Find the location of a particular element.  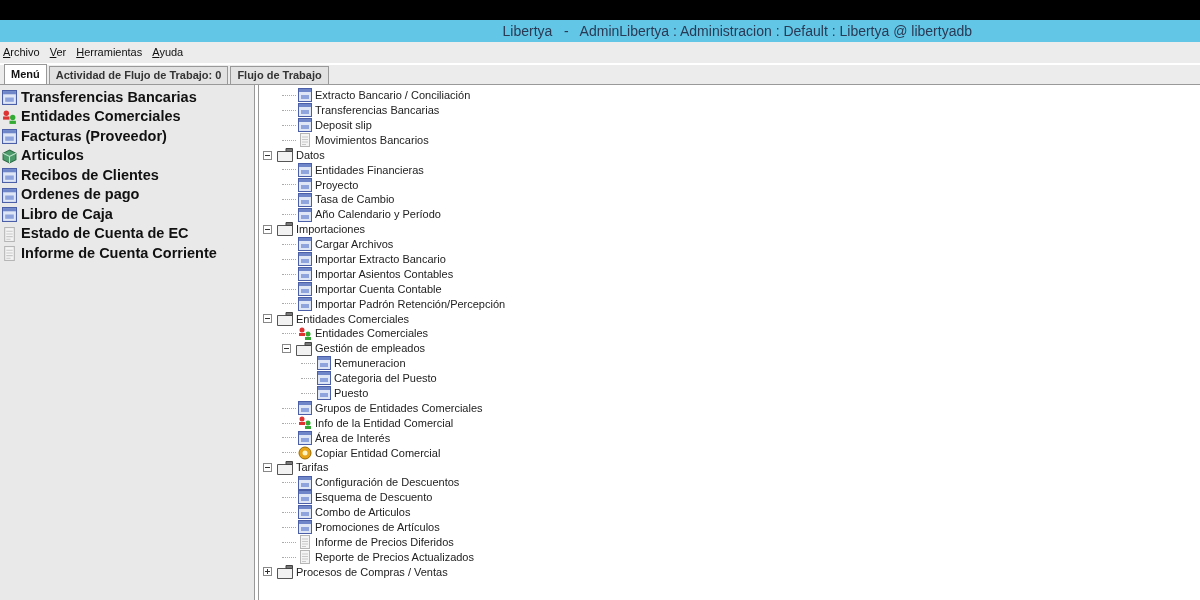

tree-item: Info de la Entidad Comercial is located at coordinates (384, 423).